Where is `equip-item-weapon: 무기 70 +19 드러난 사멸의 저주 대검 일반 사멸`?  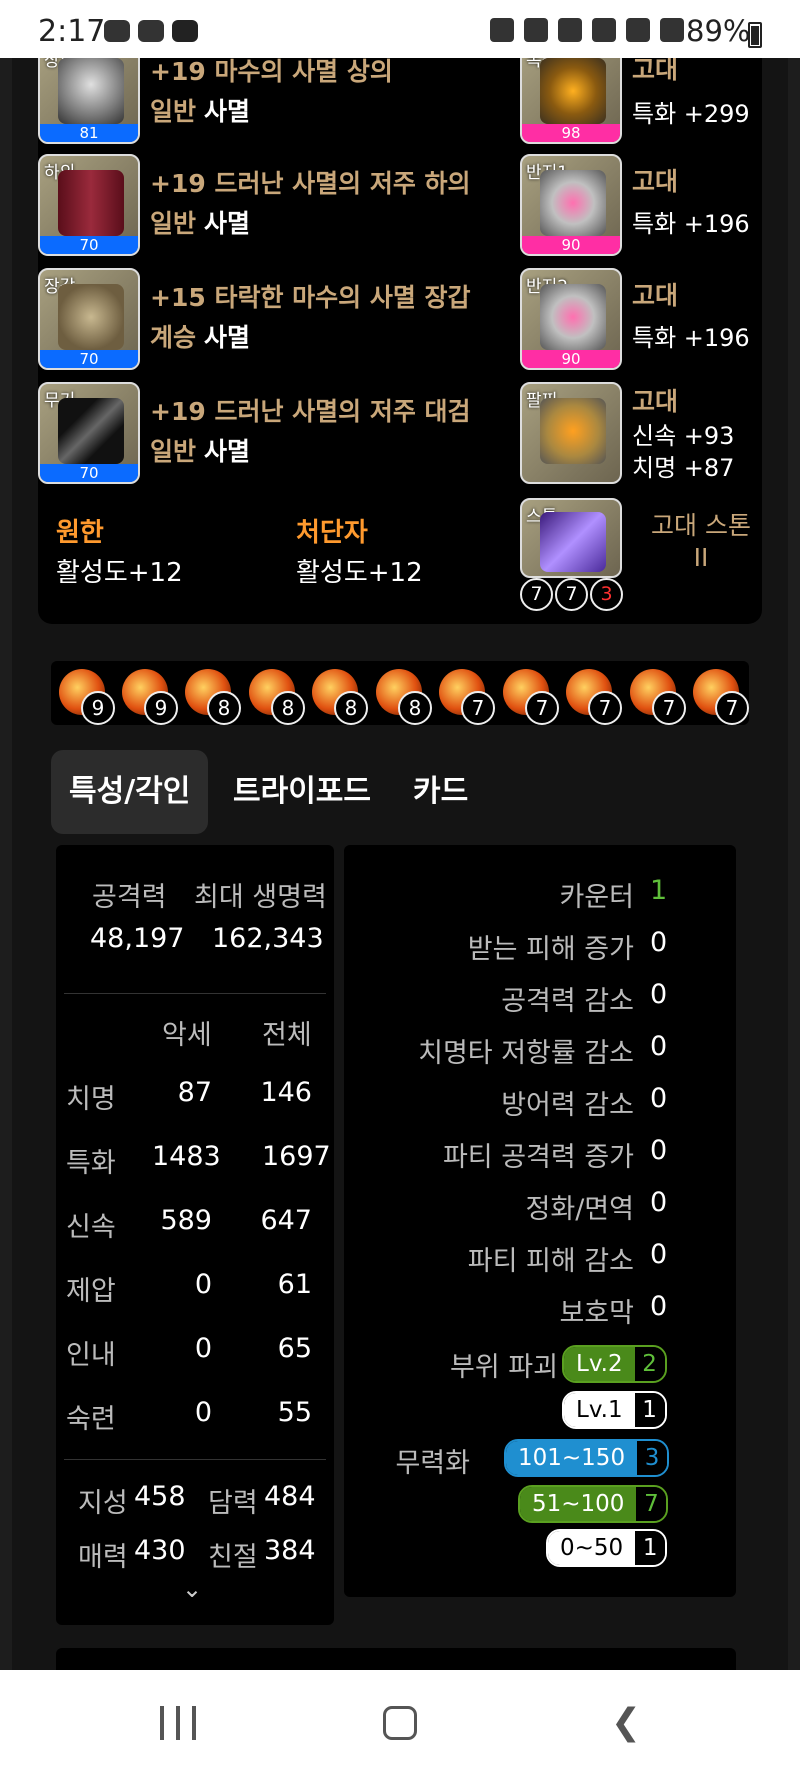 equip-item-weapon: 무기 70 +19 드러난 사멸의 저주 대검 일반 사멸 is located at coordinates (254, 433).